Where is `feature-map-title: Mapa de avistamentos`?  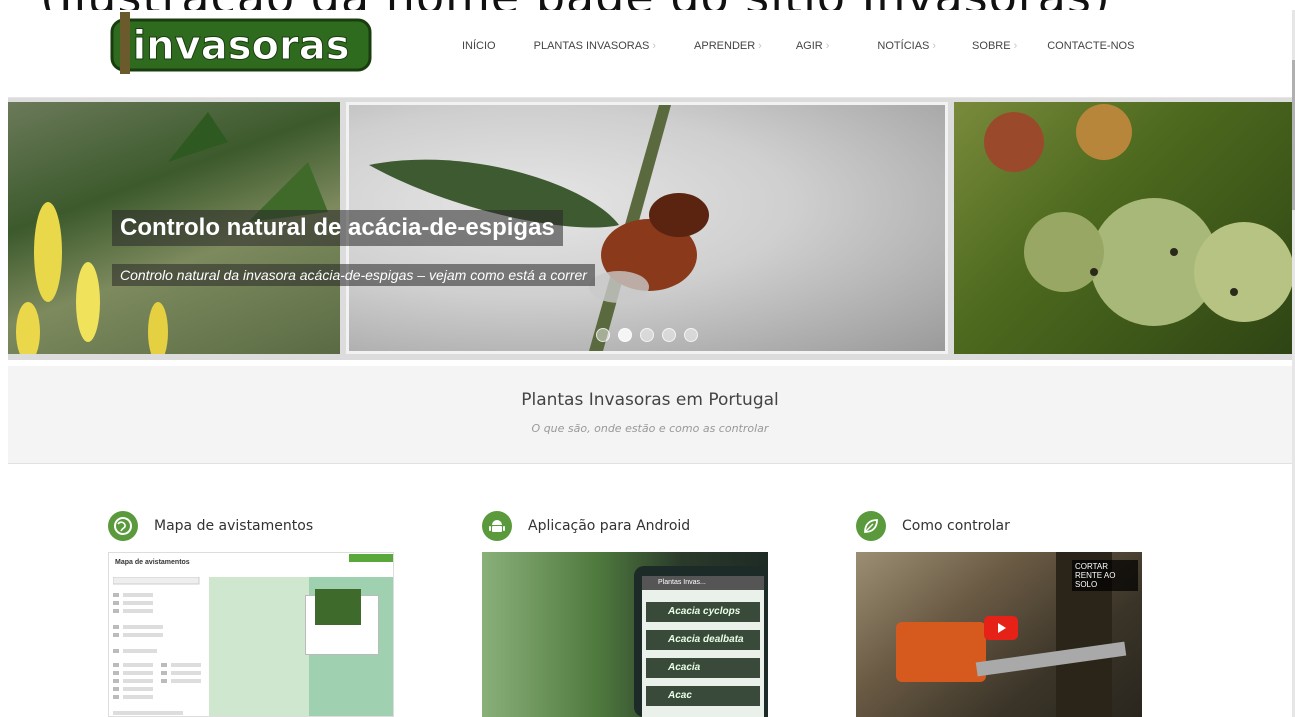
feature-map-title: Mapa de avistamentos is located at coordinates (234, 526).